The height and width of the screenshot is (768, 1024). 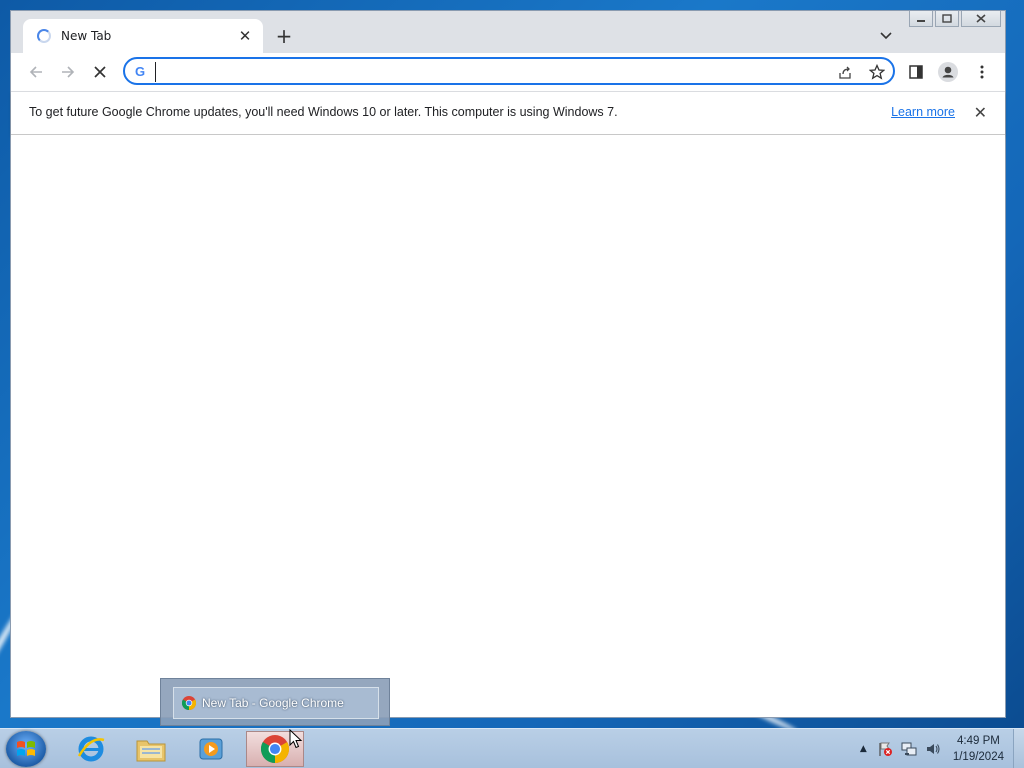 What do you see at coordinates (296, 739) in the screenshot?
I see `mouse-cursor-icon` at bounding box center [296, 739].